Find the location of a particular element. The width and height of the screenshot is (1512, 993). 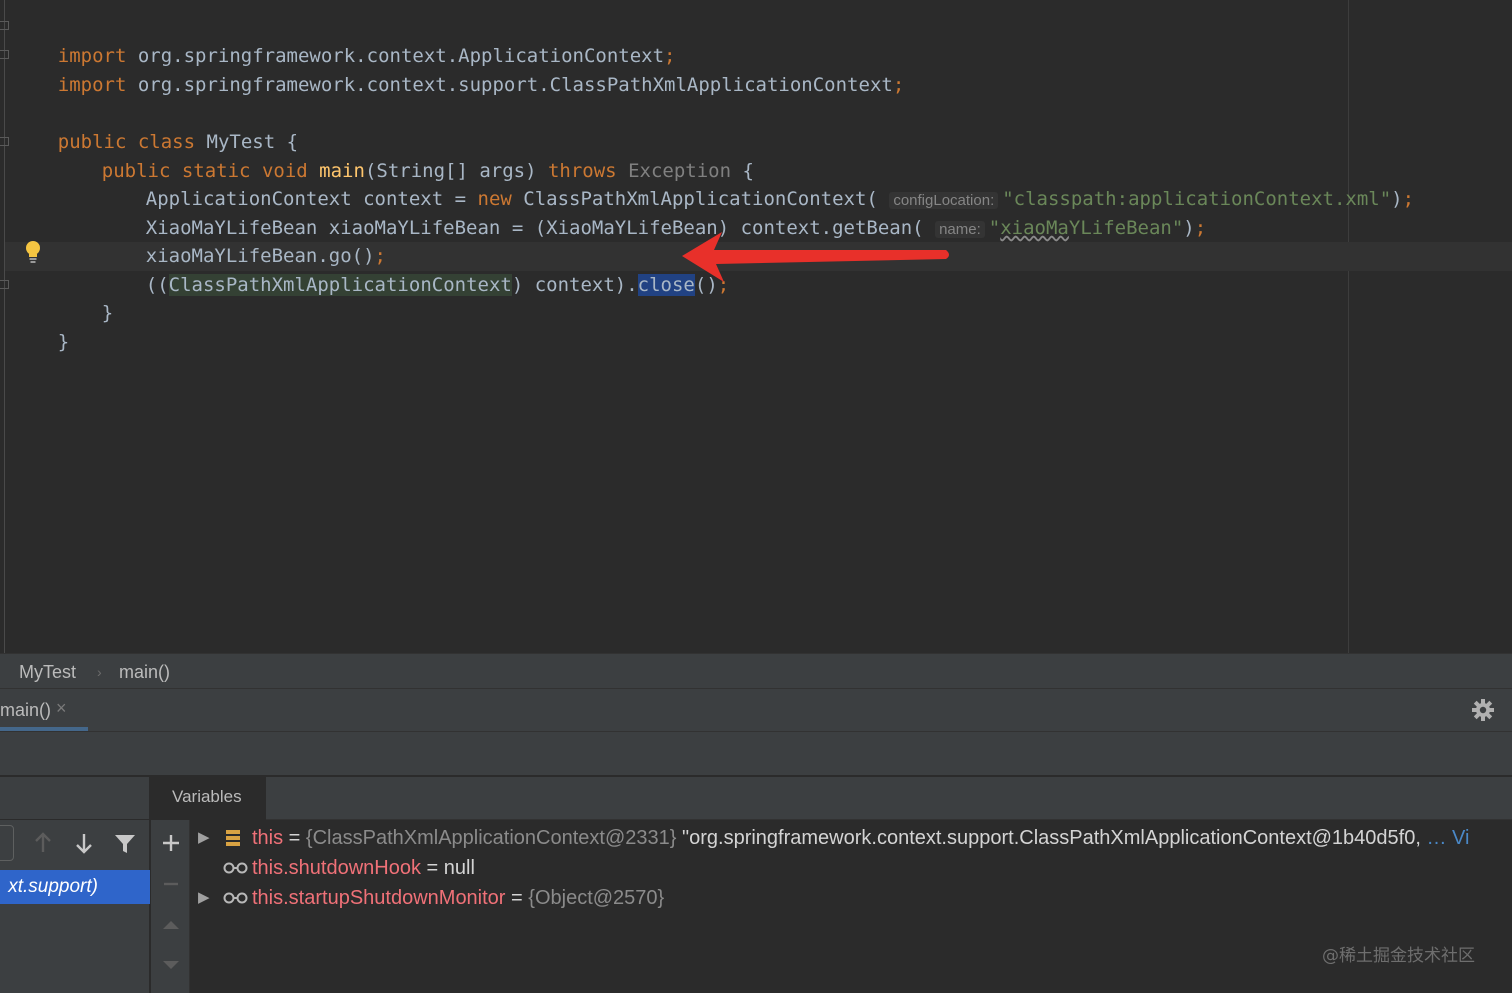

move-up-icon is located at coordinates (171, 925).